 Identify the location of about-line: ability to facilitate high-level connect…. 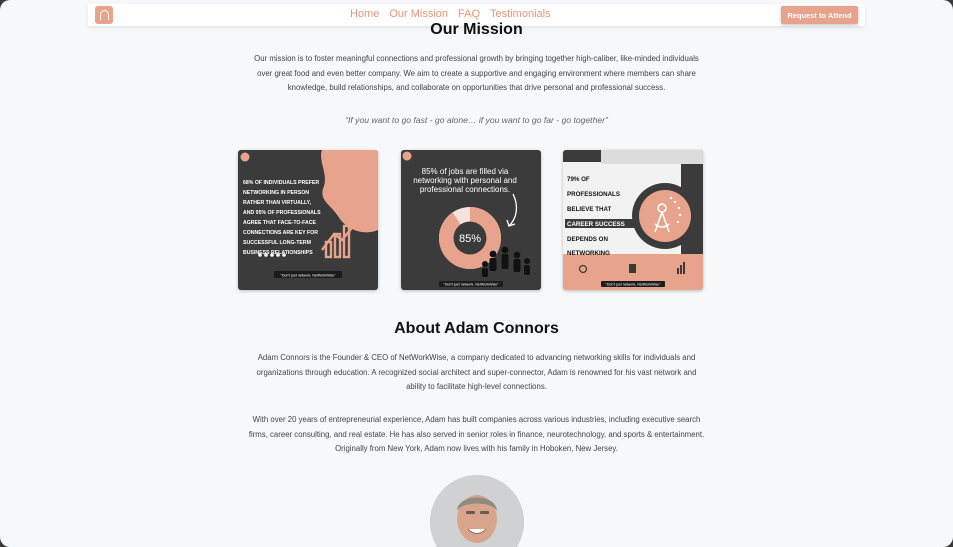
(476, 386).